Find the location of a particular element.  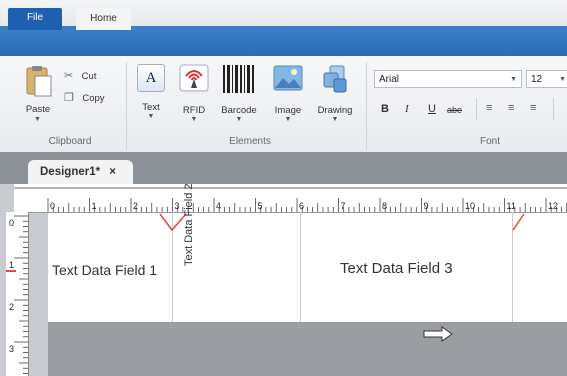

font-family-select: Arial ▼ is located at coordinates (448, 79).